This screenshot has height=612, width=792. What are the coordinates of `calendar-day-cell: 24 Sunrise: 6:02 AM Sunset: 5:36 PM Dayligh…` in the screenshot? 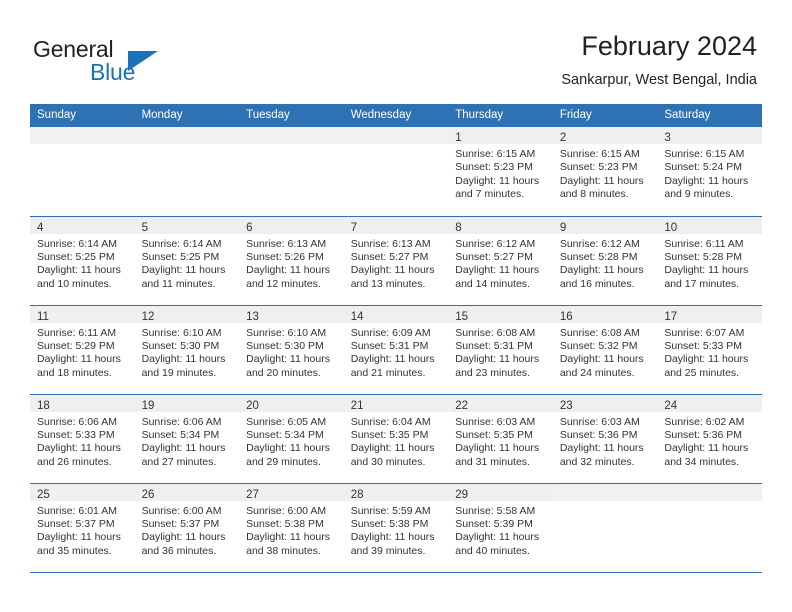 It's located at (709, 439).